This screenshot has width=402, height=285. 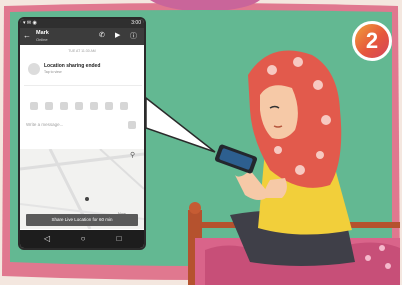 I want to click on video-call-icon: ▶, so click(x=117, y=35).